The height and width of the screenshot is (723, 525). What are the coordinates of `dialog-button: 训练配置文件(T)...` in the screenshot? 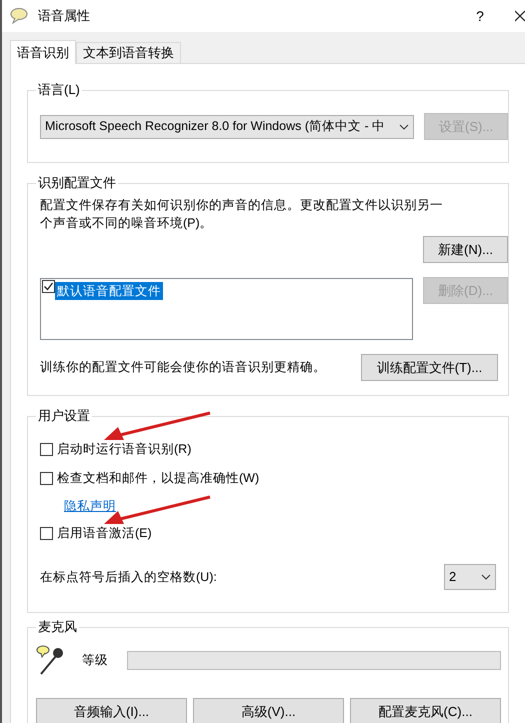 It's located at (429, 367).